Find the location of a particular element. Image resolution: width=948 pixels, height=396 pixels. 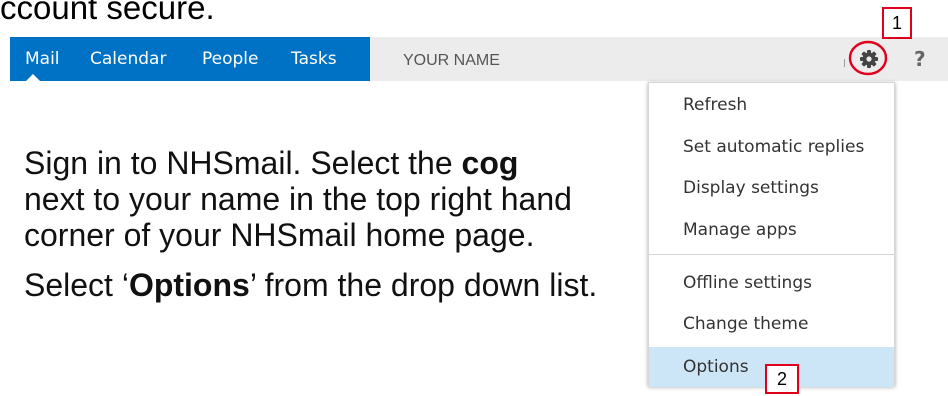

callout-number-1: 1 is located at coordinates (897, 23).